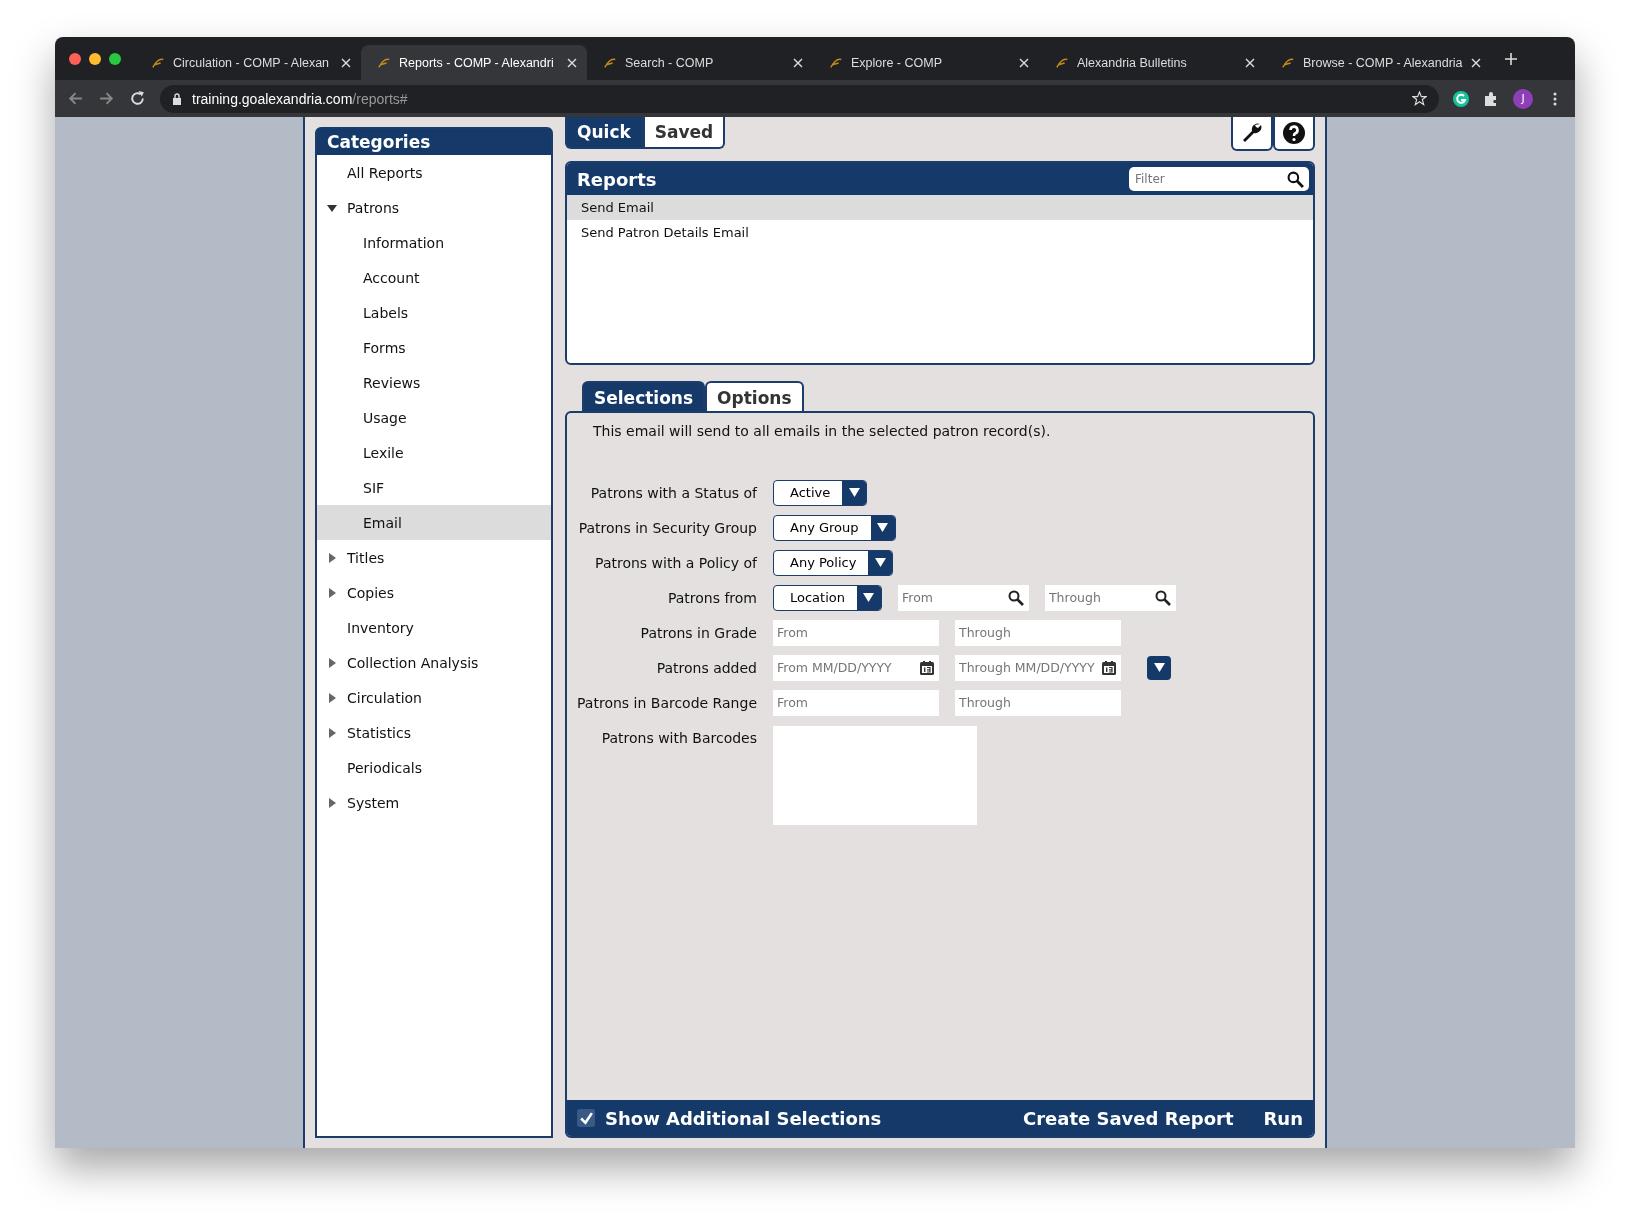  Describe the element at coordinates (1252, 134) in the screenshot. I see `settings-button` at that location.